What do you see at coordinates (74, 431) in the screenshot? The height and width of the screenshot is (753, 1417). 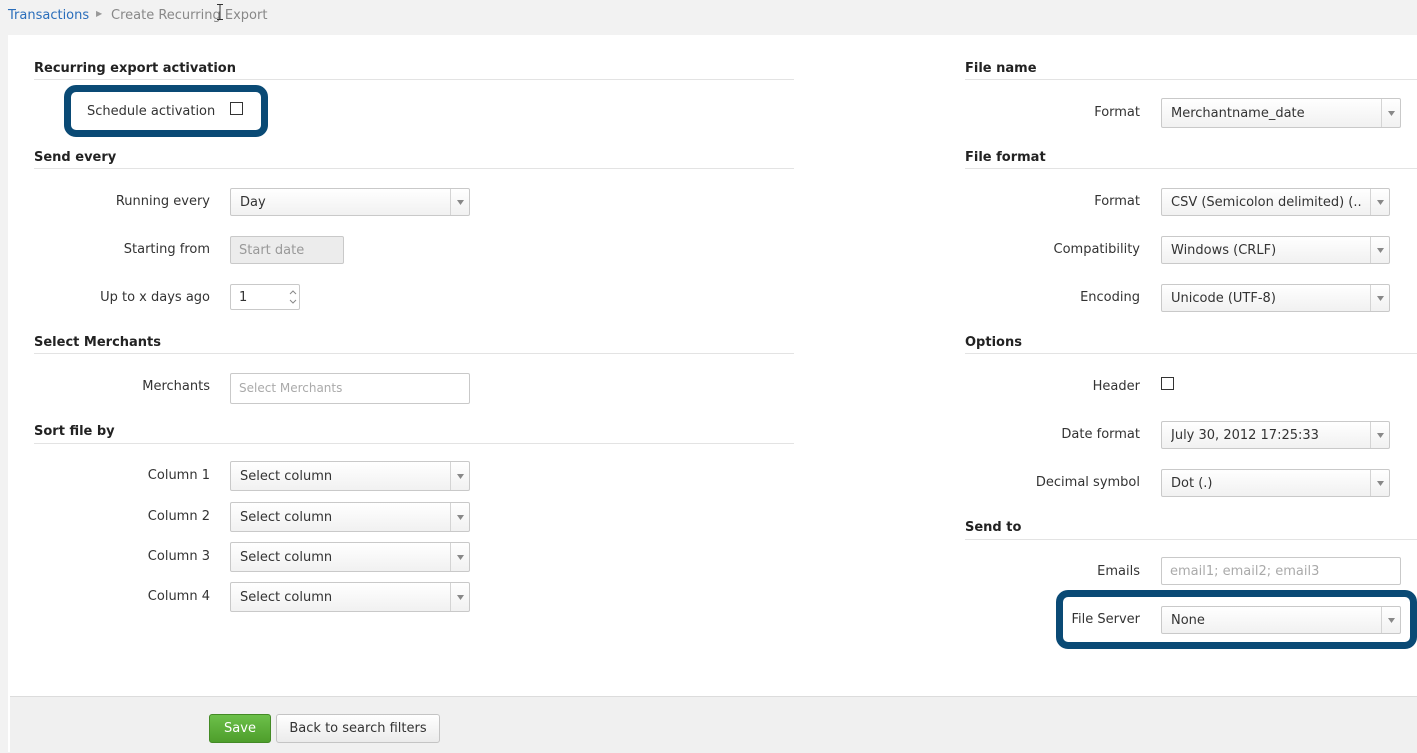 I see `section-title-sort: Sort file by` at bounding box center [74, 431].